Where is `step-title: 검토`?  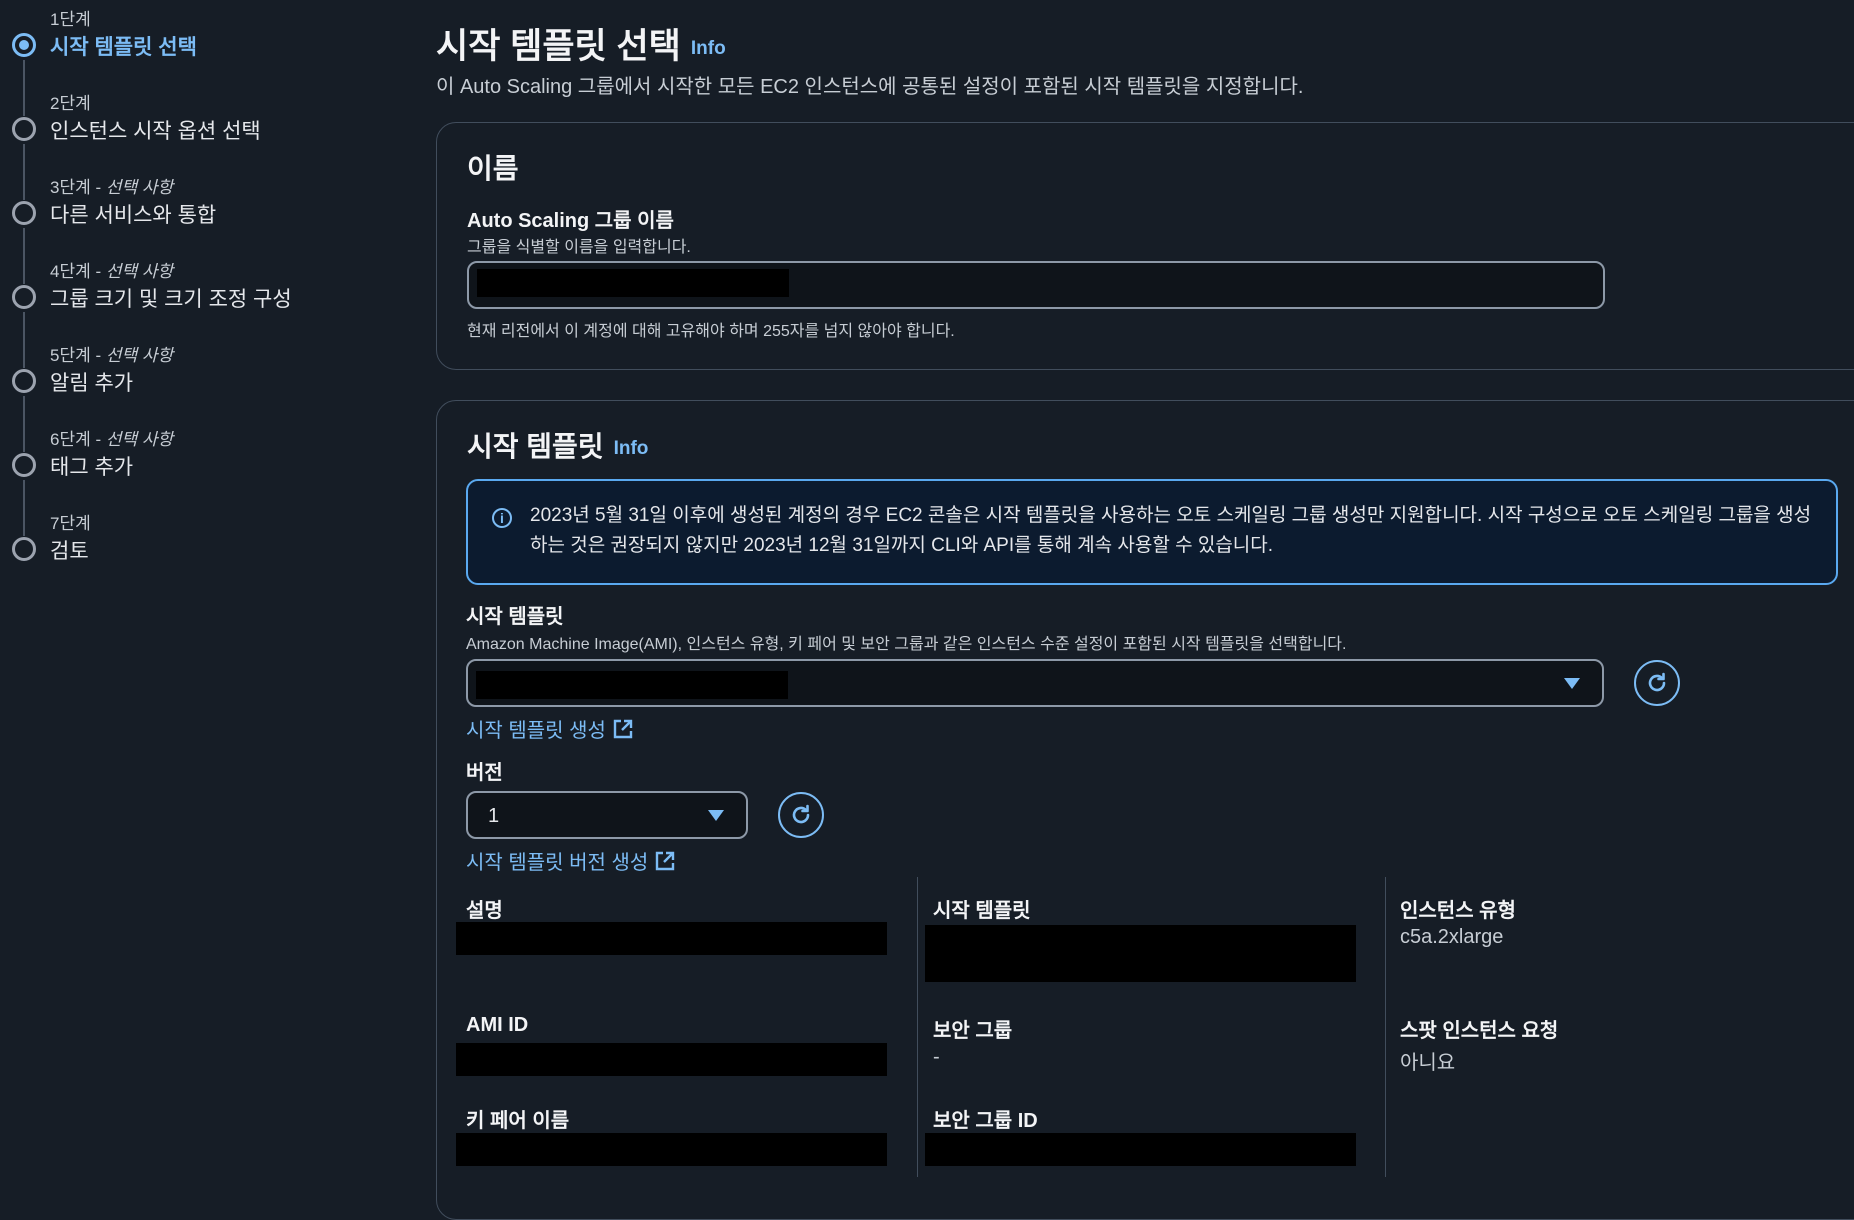
step-title: 검토 is located at coordinates (69, 550).